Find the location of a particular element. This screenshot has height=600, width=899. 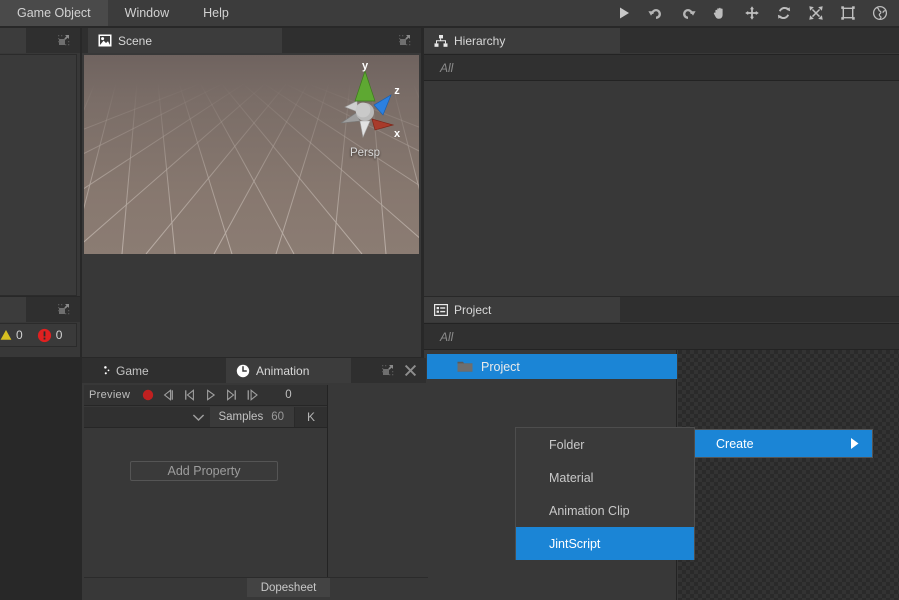

context-menu-create-item: Create is located at coordinates (783, 443).